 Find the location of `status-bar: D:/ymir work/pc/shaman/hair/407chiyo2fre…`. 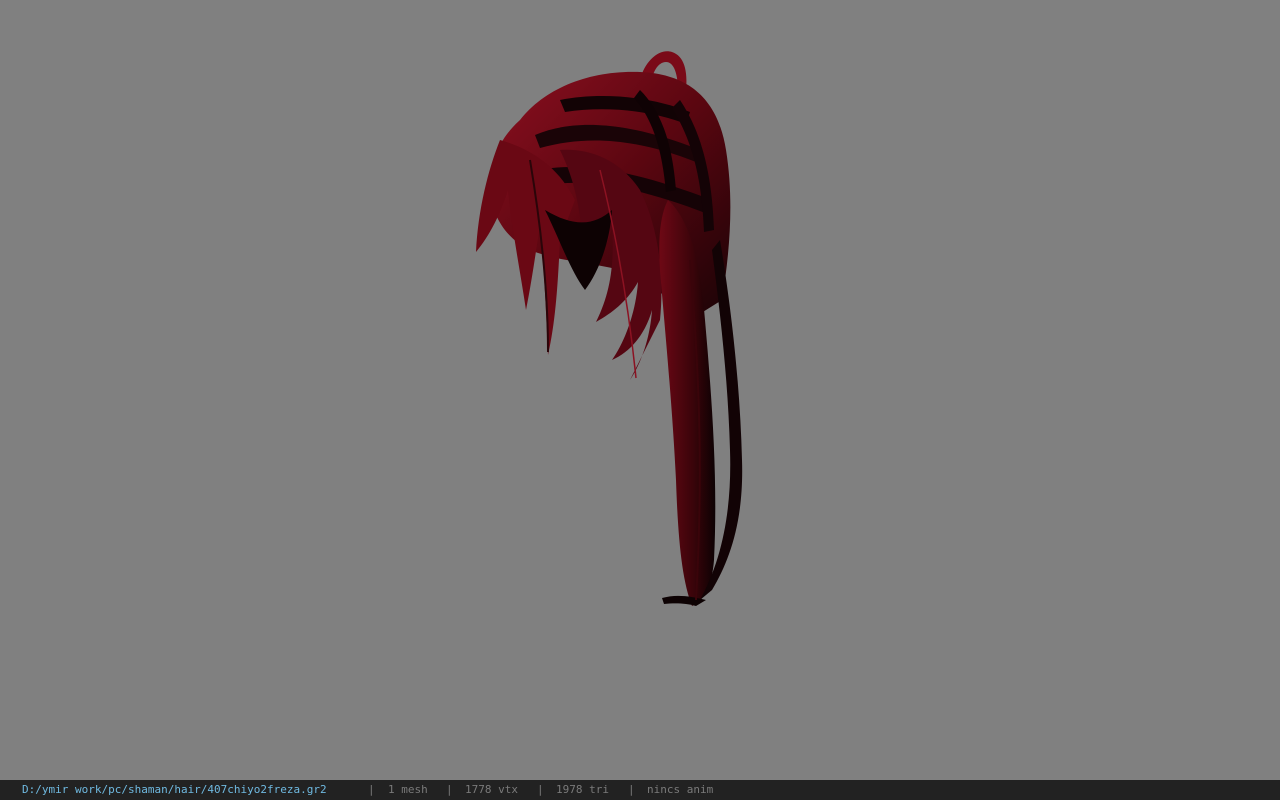

status-bar: D:/ymir work/pc/shaman/hair/407chiyo2fre… is located at coordinates (640, 790).